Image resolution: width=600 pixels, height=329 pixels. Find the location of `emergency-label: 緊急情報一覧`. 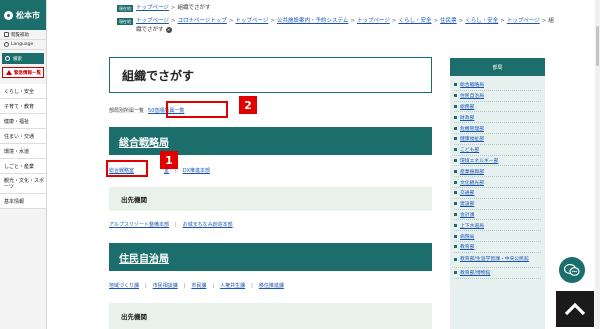

emergency-label: 緊急情報一覧 is located at coordinates (27, 73).